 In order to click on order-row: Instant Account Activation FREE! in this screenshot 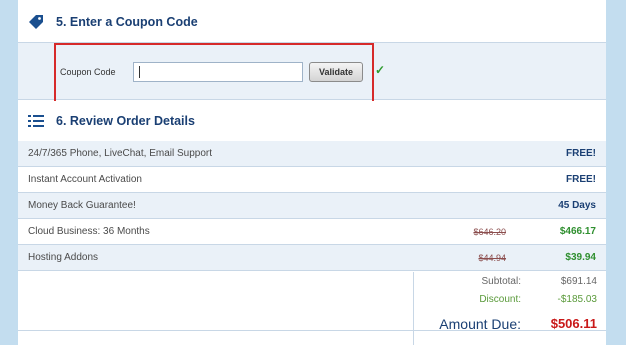, I will do `click(312, 180)`.